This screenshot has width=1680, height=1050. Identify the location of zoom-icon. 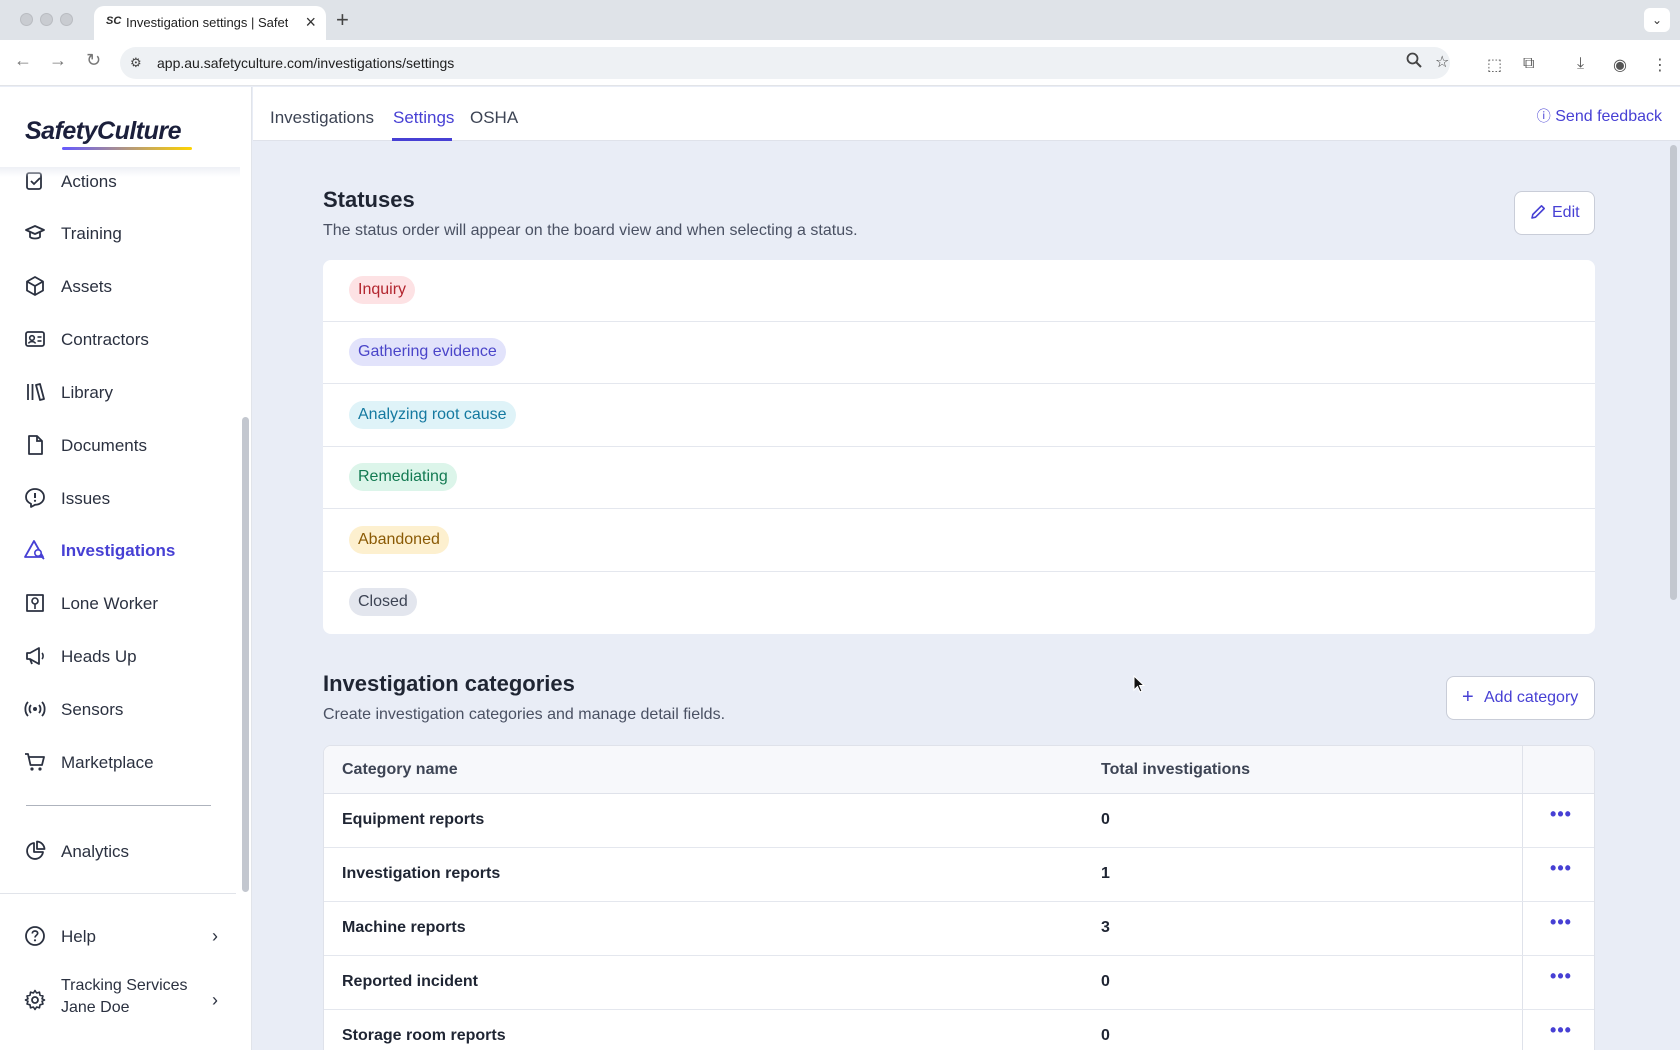
(1414, 62).